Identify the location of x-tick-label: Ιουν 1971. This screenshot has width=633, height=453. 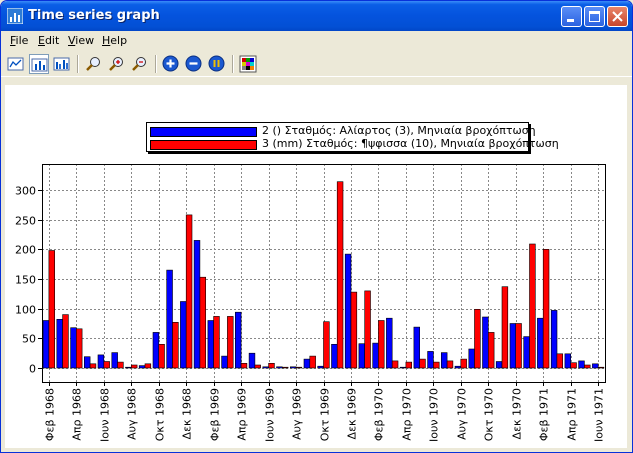
(599, 415).